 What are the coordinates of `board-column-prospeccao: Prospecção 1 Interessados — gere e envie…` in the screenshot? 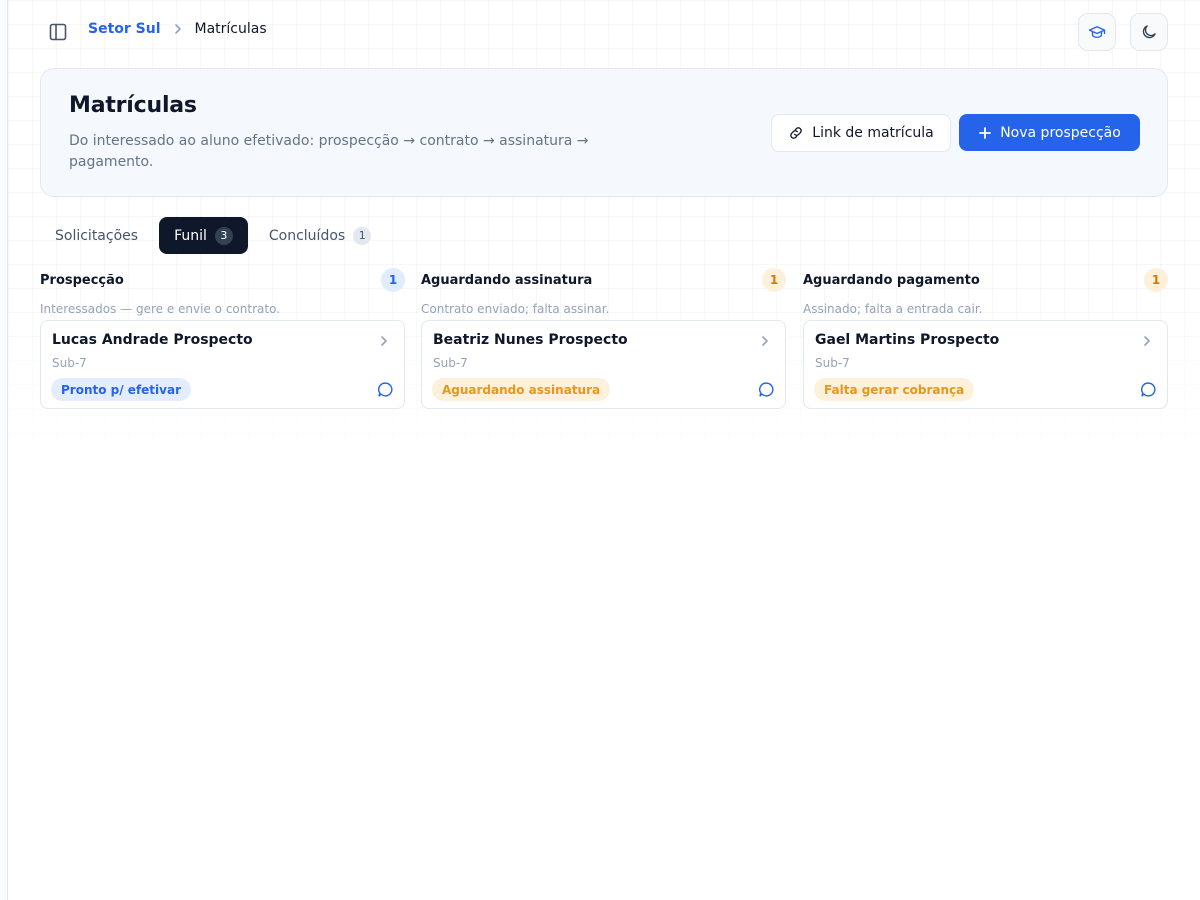 It's located at (222, 338).